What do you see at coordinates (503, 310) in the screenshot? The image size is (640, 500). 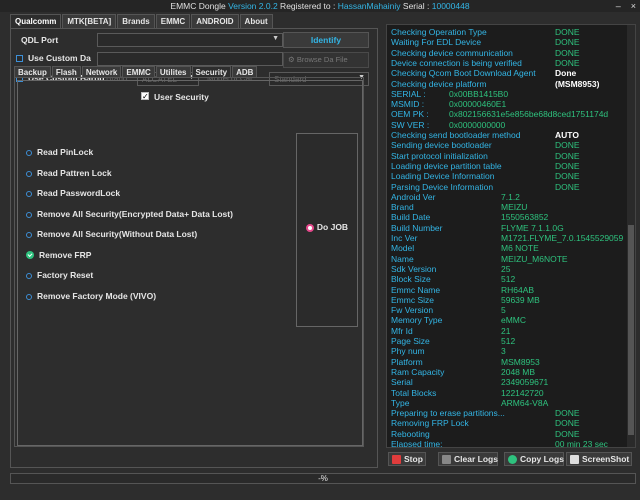 I see `log-value: 5` at bounding box center [503, 310].